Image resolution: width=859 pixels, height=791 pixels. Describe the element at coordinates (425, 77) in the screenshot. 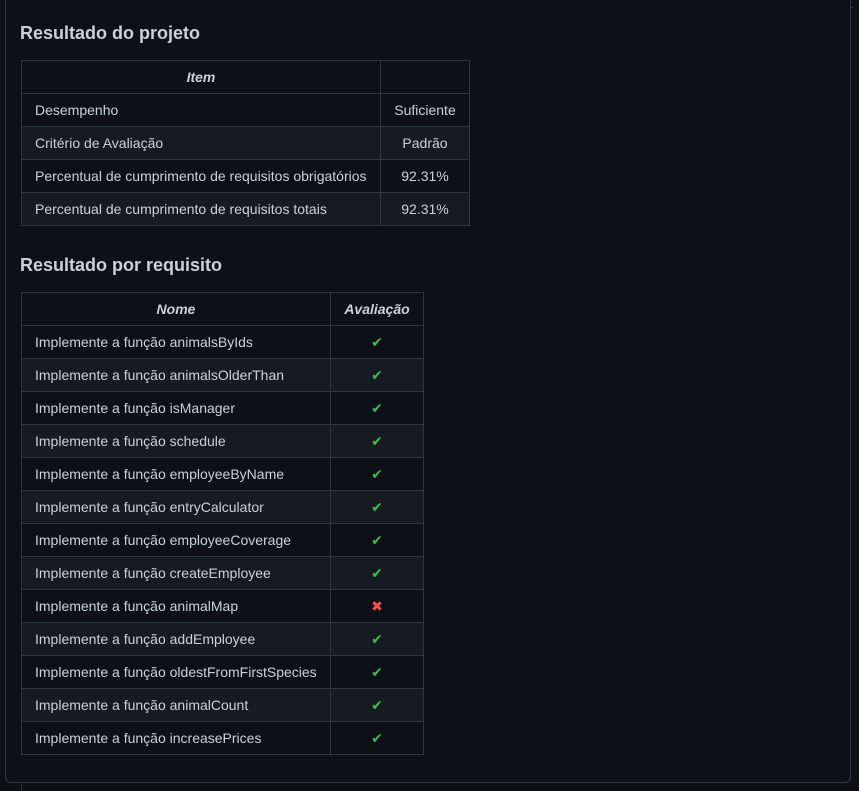

I see `column-header-value` at that location.